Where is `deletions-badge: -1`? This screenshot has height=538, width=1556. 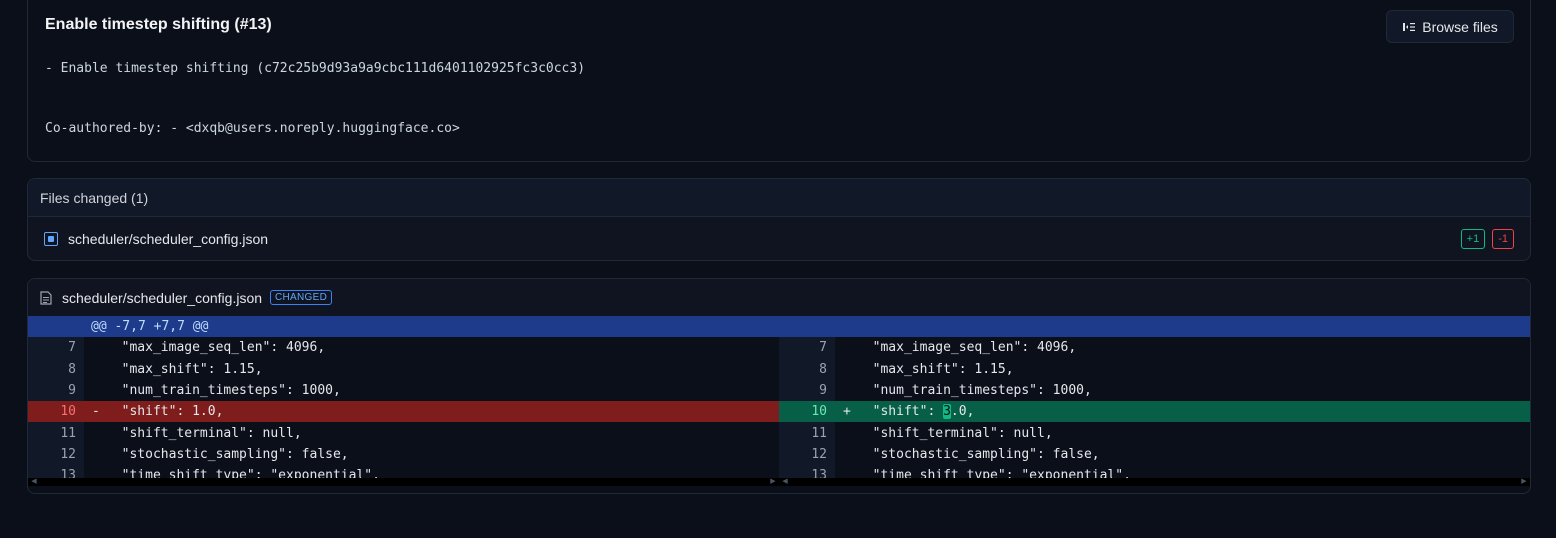 deletions-badge: -1 is located at coordinates (1503, 239).